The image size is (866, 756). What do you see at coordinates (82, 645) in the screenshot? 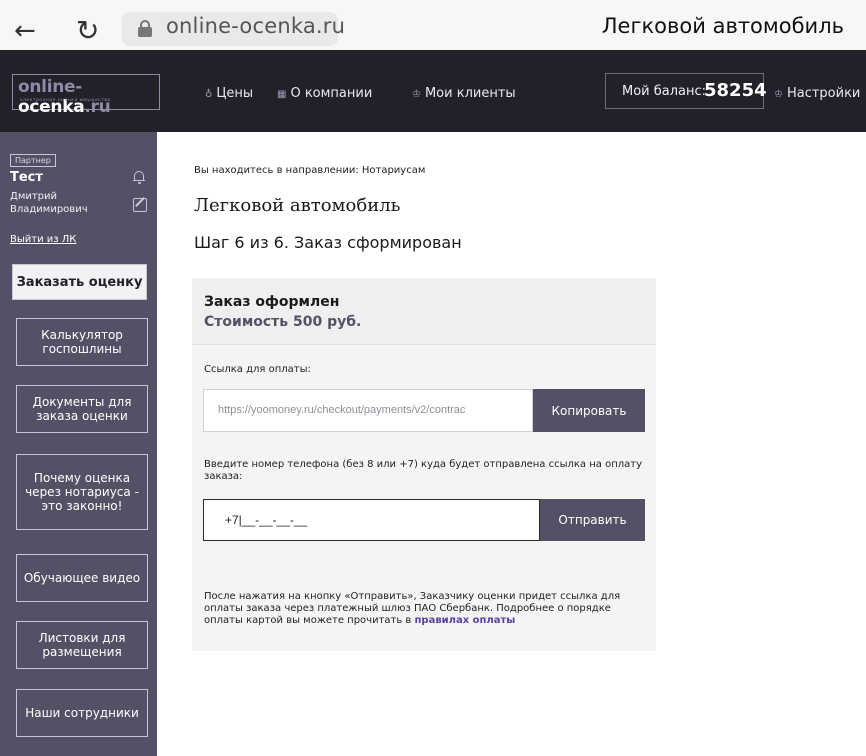
I see `sidebar-item-flyers: Листовки для размещения` at bounding box center [82, 645].